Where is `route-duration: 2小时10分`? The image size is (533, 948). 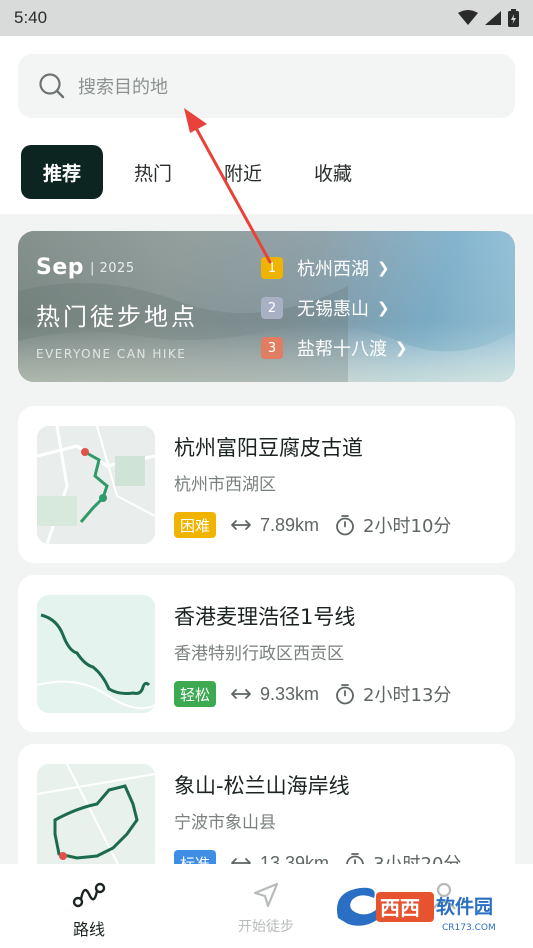 route-duration: 2小时10分 is located at coordinates (393, 525).